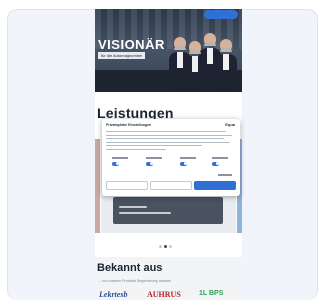 This screenshot has height=300, width=320. What do you see at coordinates (97, 186) in the screenshot?
I see `carousel-prev-slide` at bounding box center [97, 186].